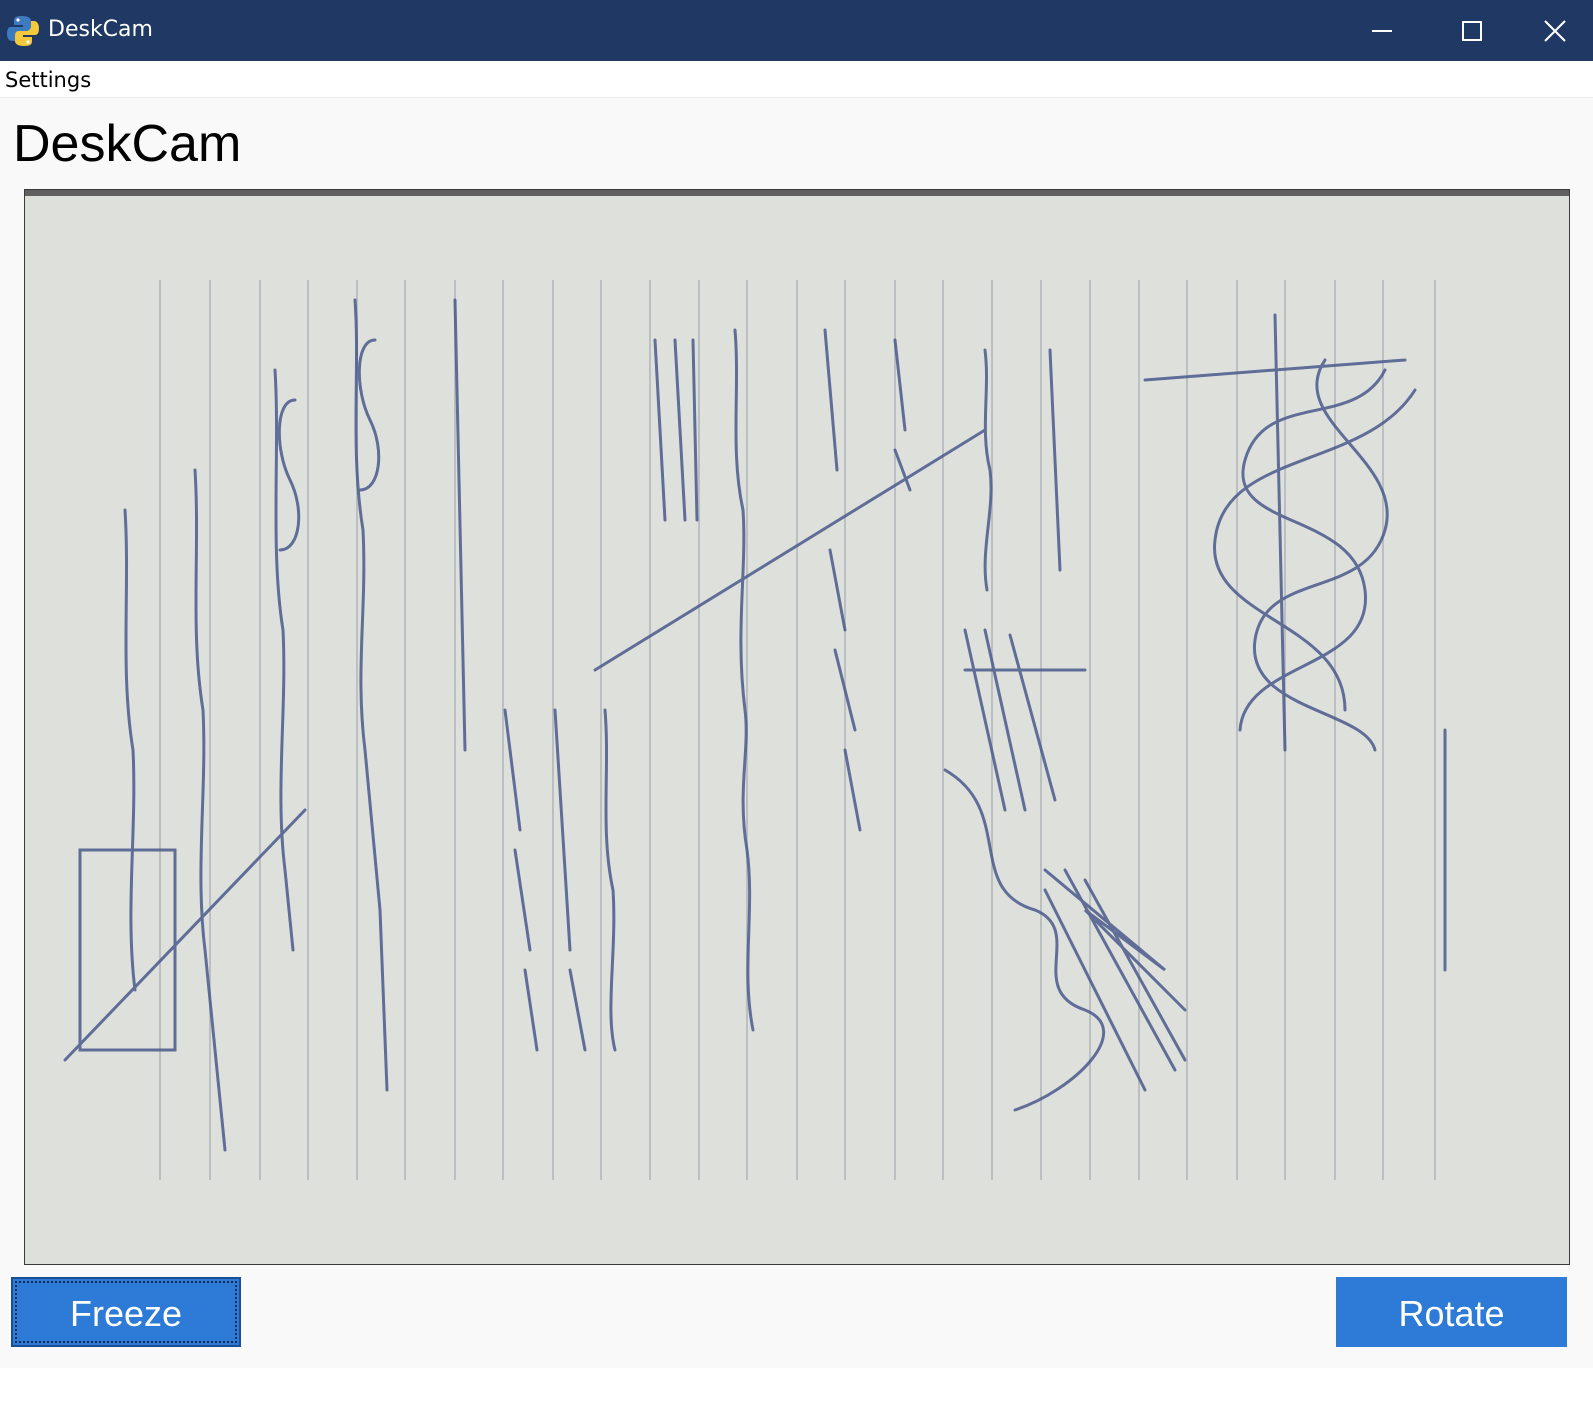 The width and height of the screenshot is (1593, 1402). I want to click on title-bar: DeskCam, so click(796, 30).